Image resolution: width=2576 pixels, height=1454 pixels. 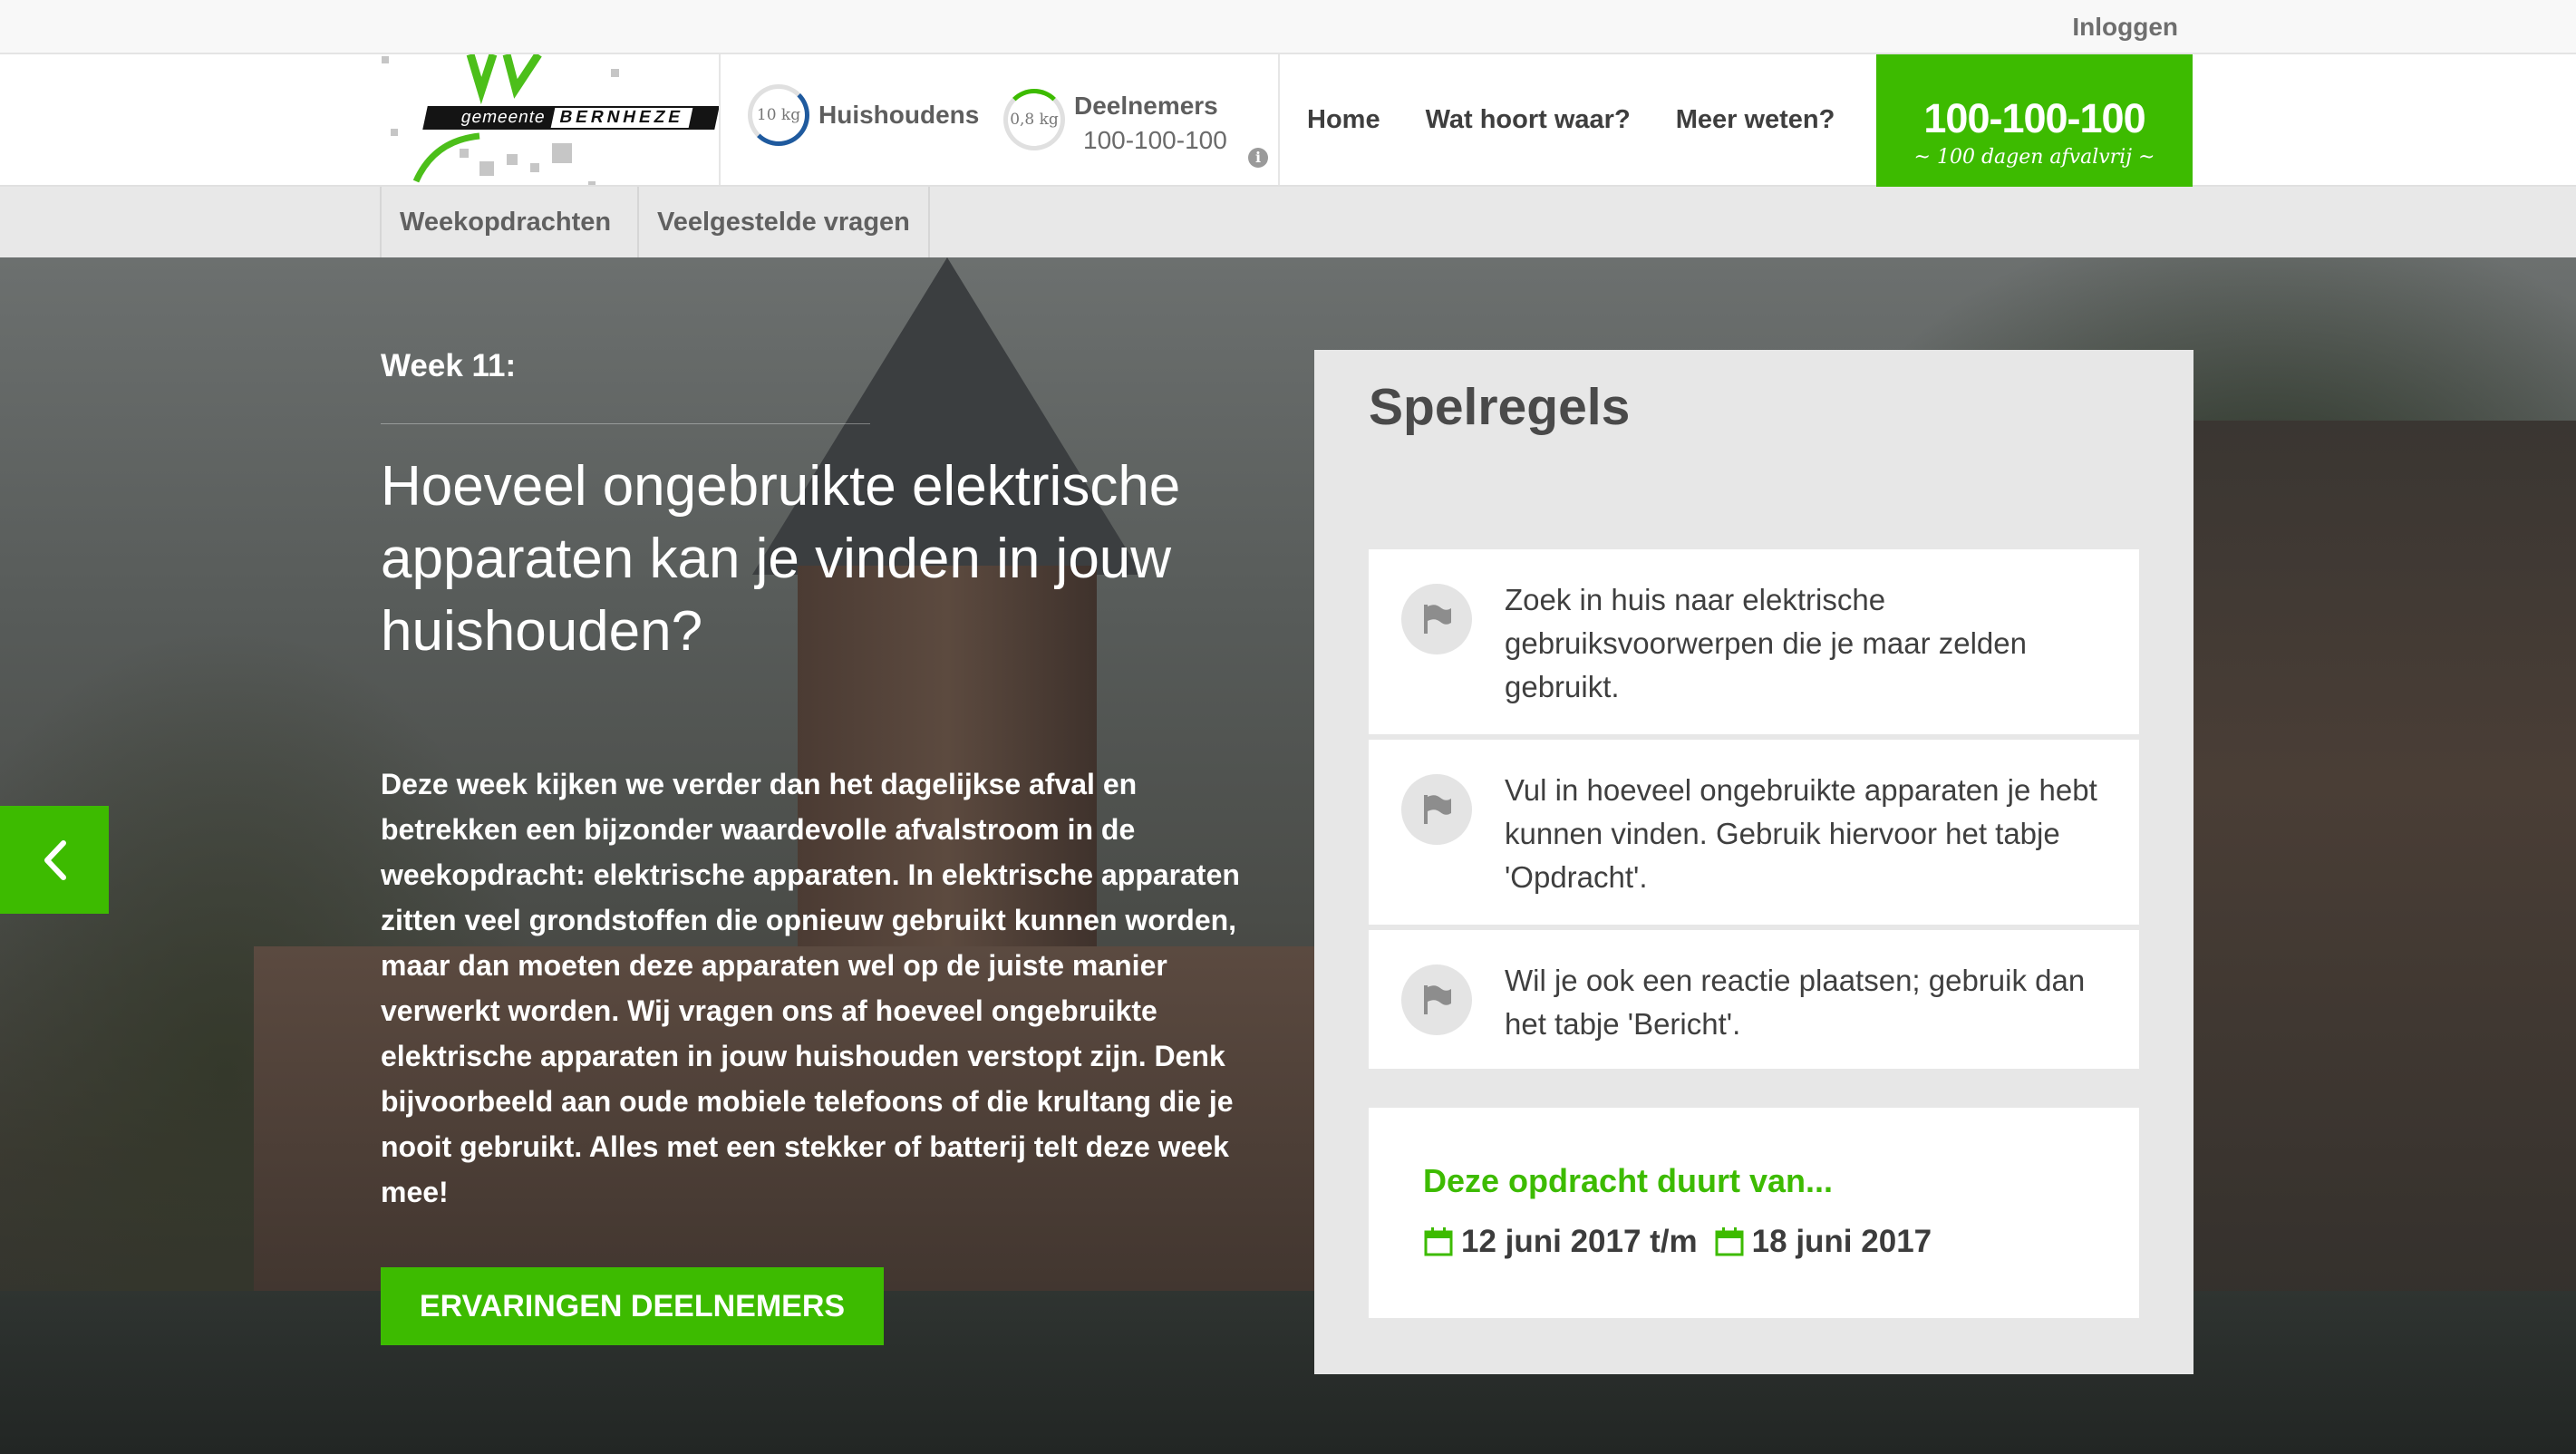 I want to click on municipality-logo: gemeente BERNHEZE, so click(x=550, y=120).